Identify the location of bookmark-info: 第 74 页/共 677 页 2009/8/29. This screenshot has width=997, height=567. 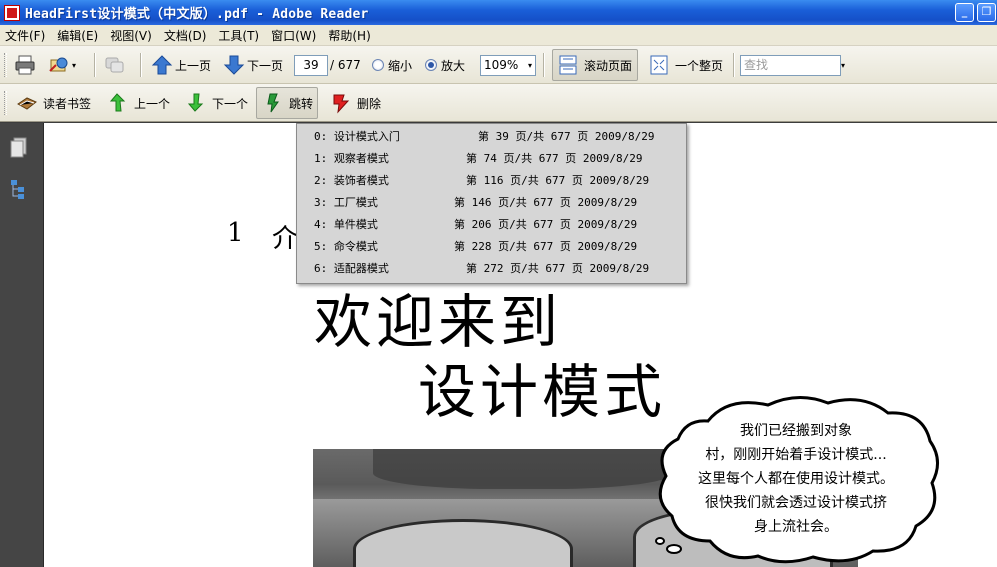
(554, 158).